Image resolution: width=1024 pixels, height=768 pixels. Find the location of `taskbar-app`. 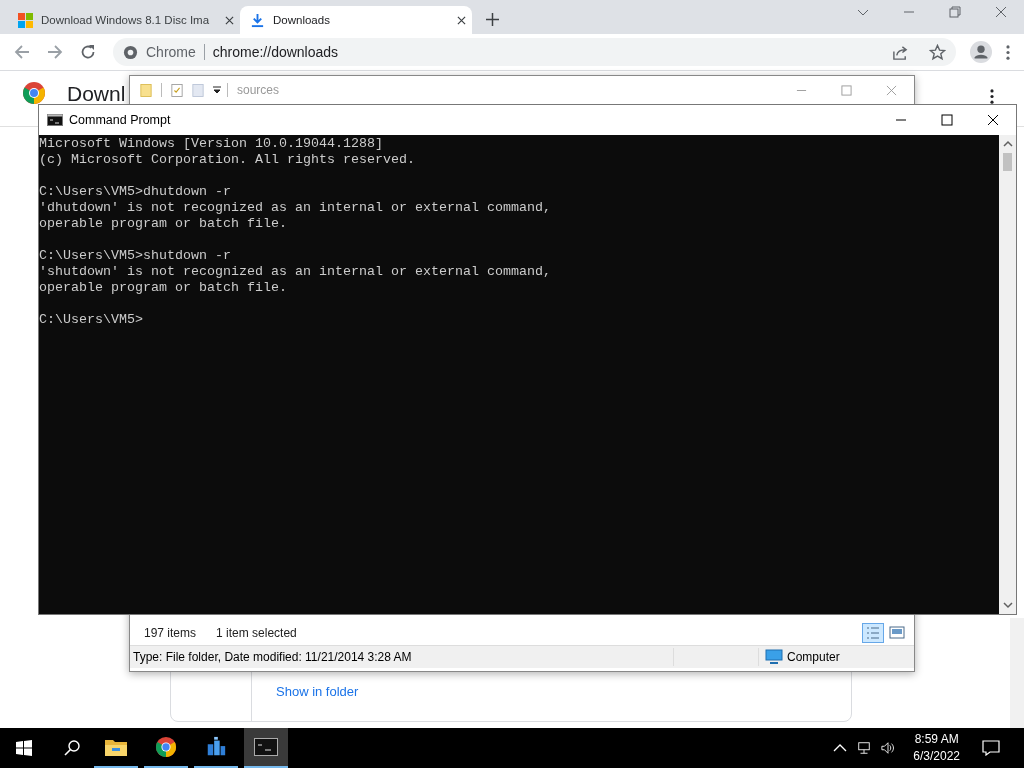

taskbar-app is located at coordinates (266, 748).